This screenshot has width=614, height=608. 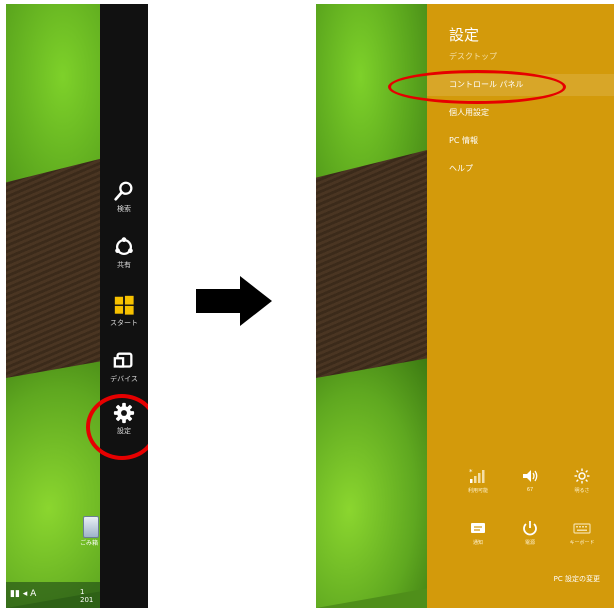 What do you see at coordinates (478, 528) in the screenshot?
I see `notifications-icon` at bounding box center [478, 528].